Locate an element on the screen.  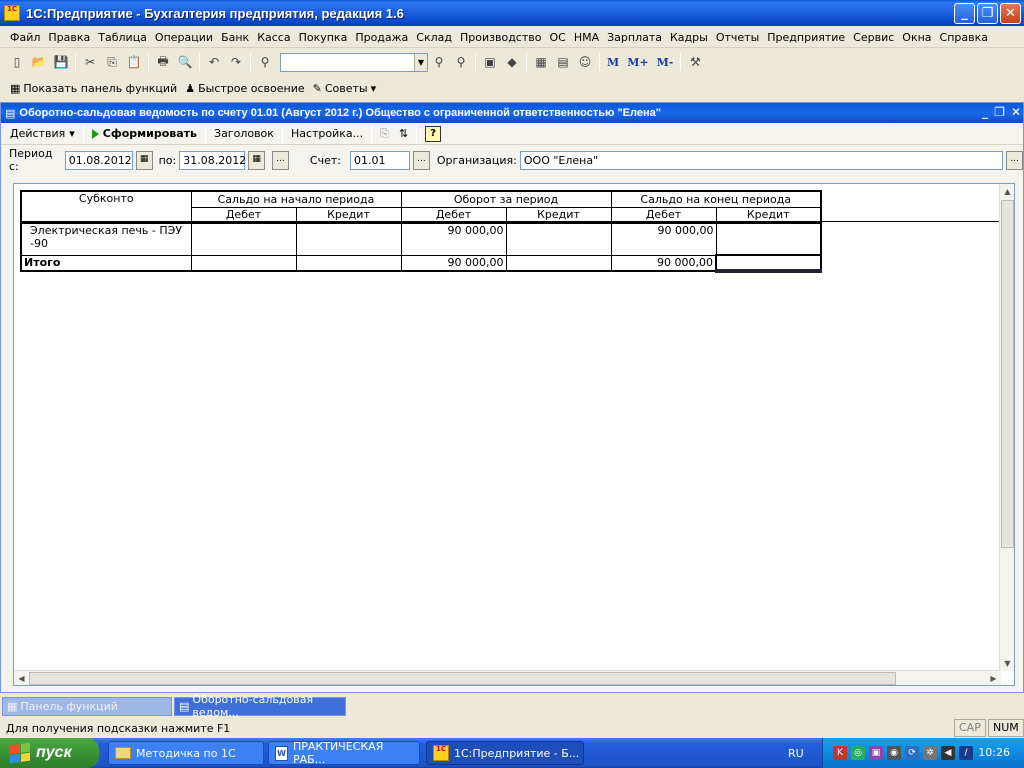
paste-icon: 📋 is located at coordinates (134, 62).